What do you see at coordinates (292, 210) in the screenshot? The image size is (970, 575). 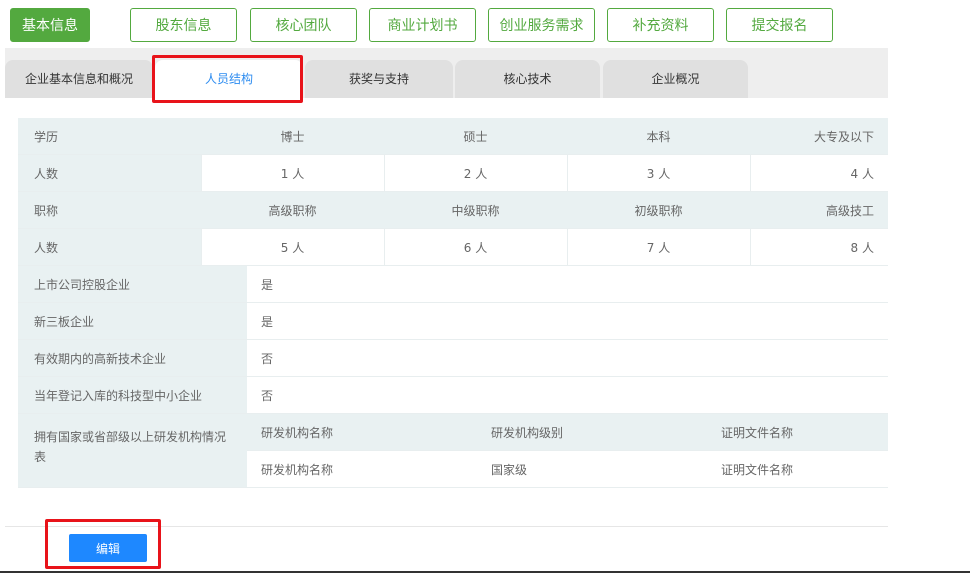 I see `title-header-senior: 高级职称` at bounding box center [292, 210].